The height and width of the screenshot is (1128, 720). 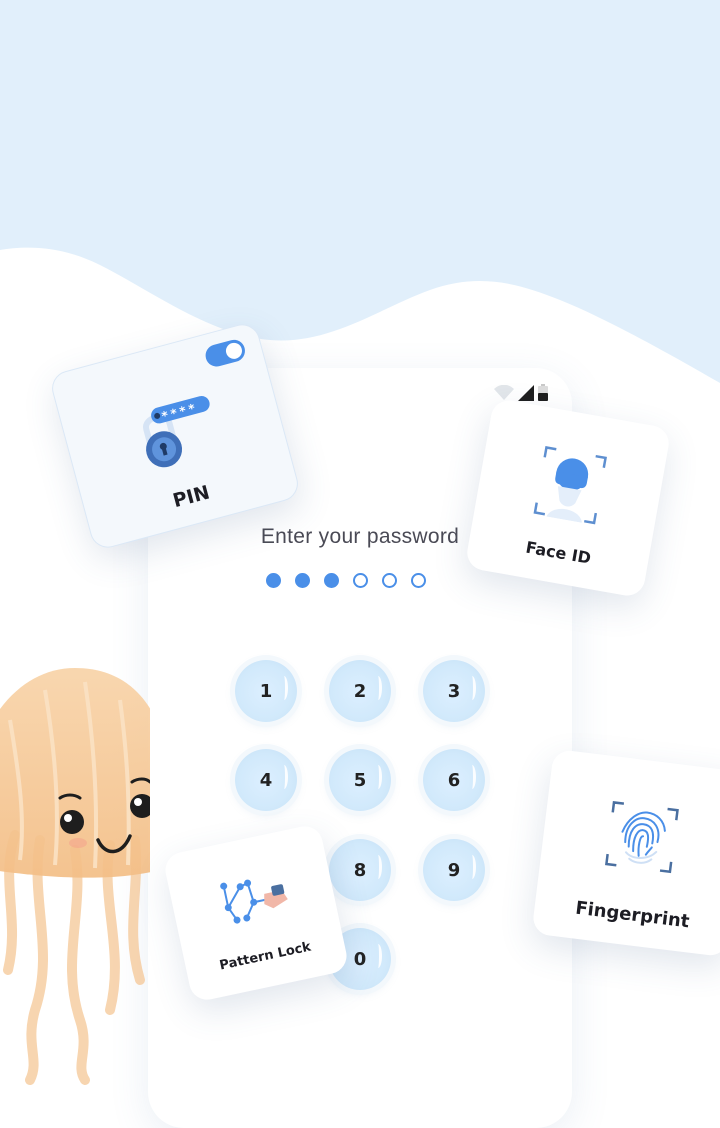 I want to click on keypad-key-2: 2, so click(x=360, y=691).